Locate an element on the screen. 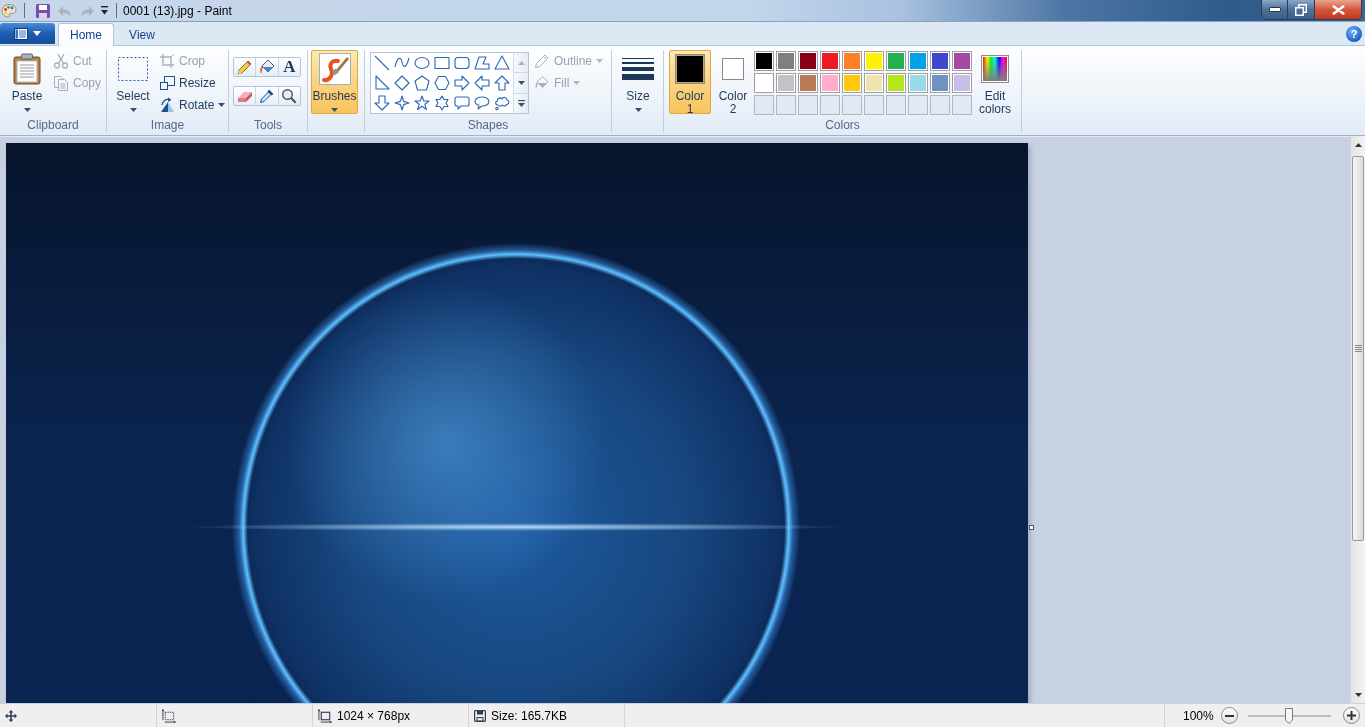  up-arrow-icon is located at coordinates (502, 83).